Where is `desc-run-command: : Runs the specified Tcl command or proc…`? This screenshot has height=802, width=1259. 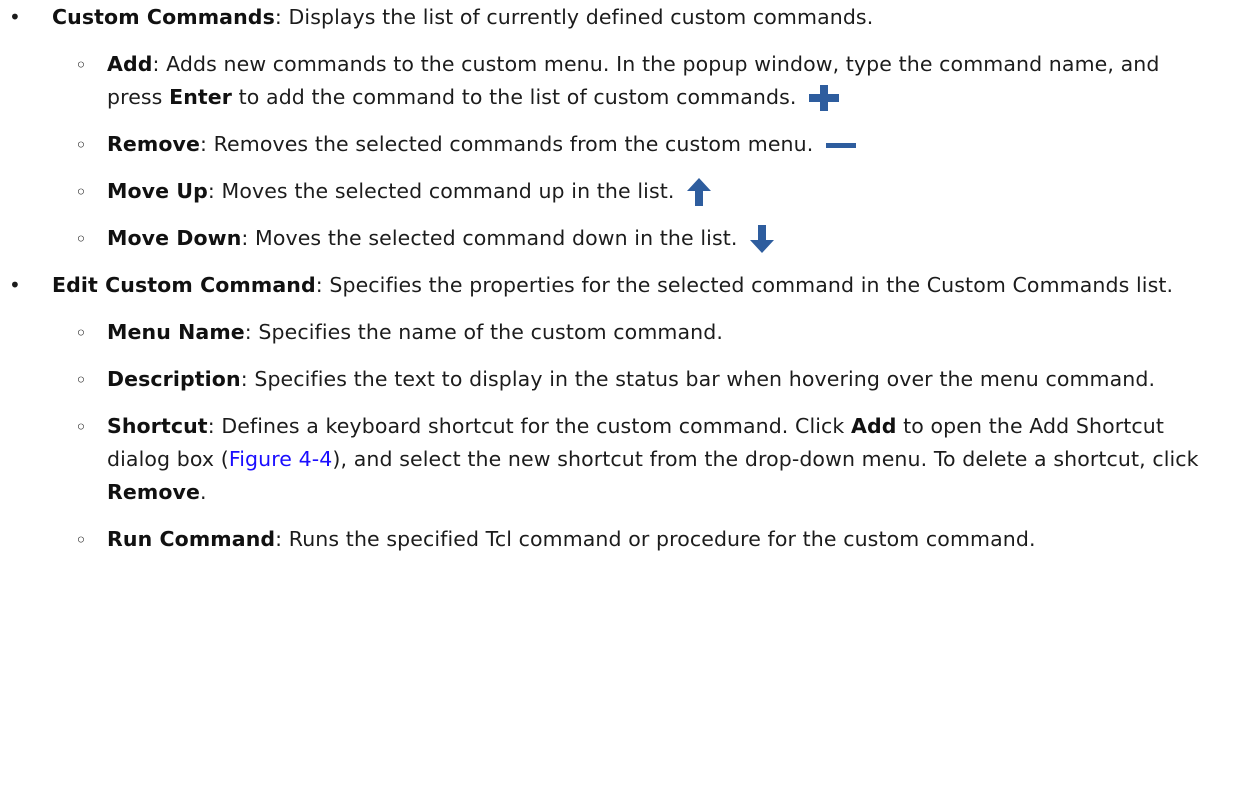
desc-run-command: : Runs the specified Tcl command or proc… is located at coordinates (655, 539).